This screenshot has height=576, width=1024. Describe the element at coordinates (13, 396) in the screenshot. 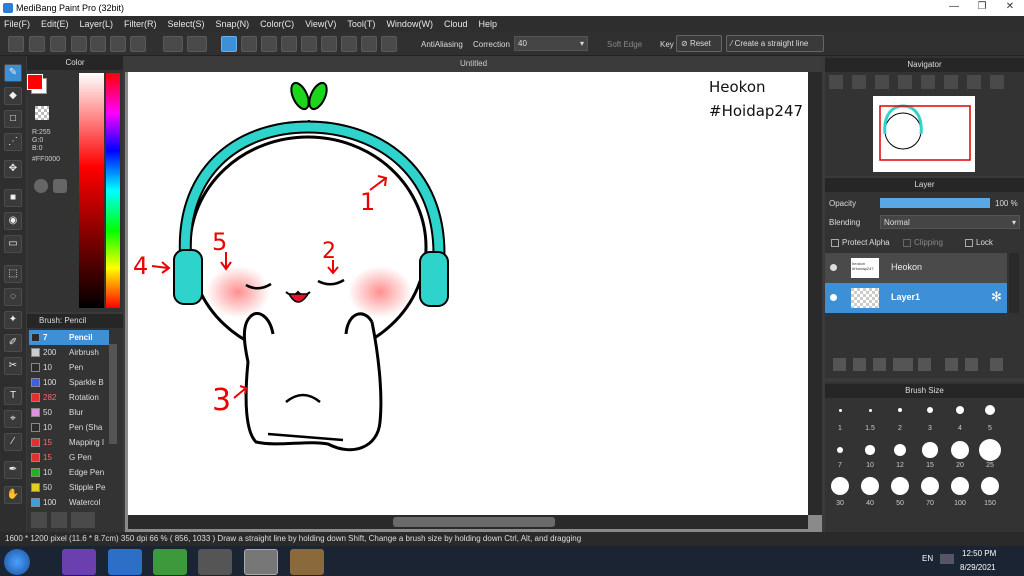

I see `text-tool-icon: T` at that location.